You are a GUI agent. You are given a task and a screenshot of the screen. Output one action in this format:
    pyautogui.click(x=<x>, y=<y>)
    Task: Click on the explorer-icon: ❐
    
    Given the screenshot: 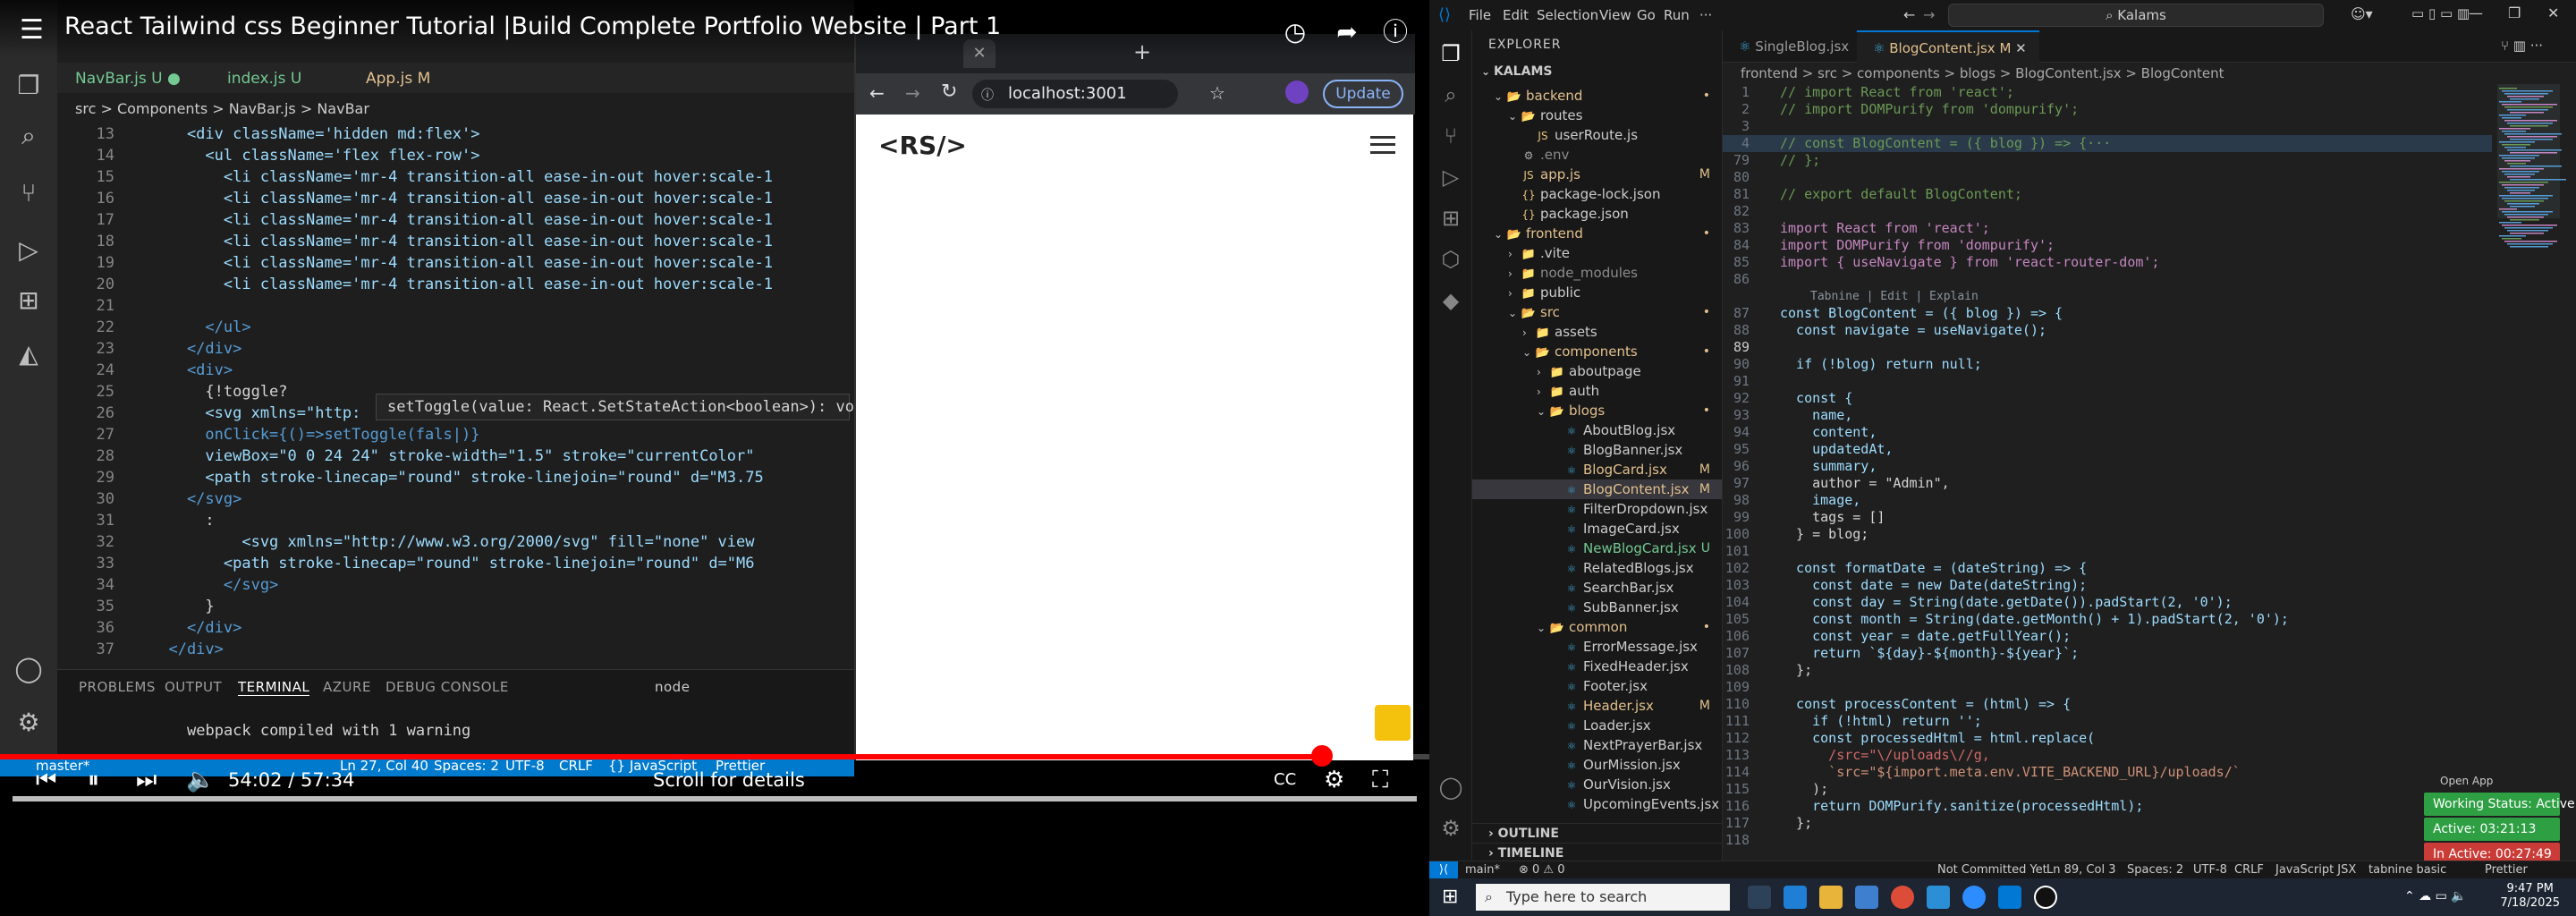 What is the action you would take?
    pyautogui.click(x=1450, y=53)
    